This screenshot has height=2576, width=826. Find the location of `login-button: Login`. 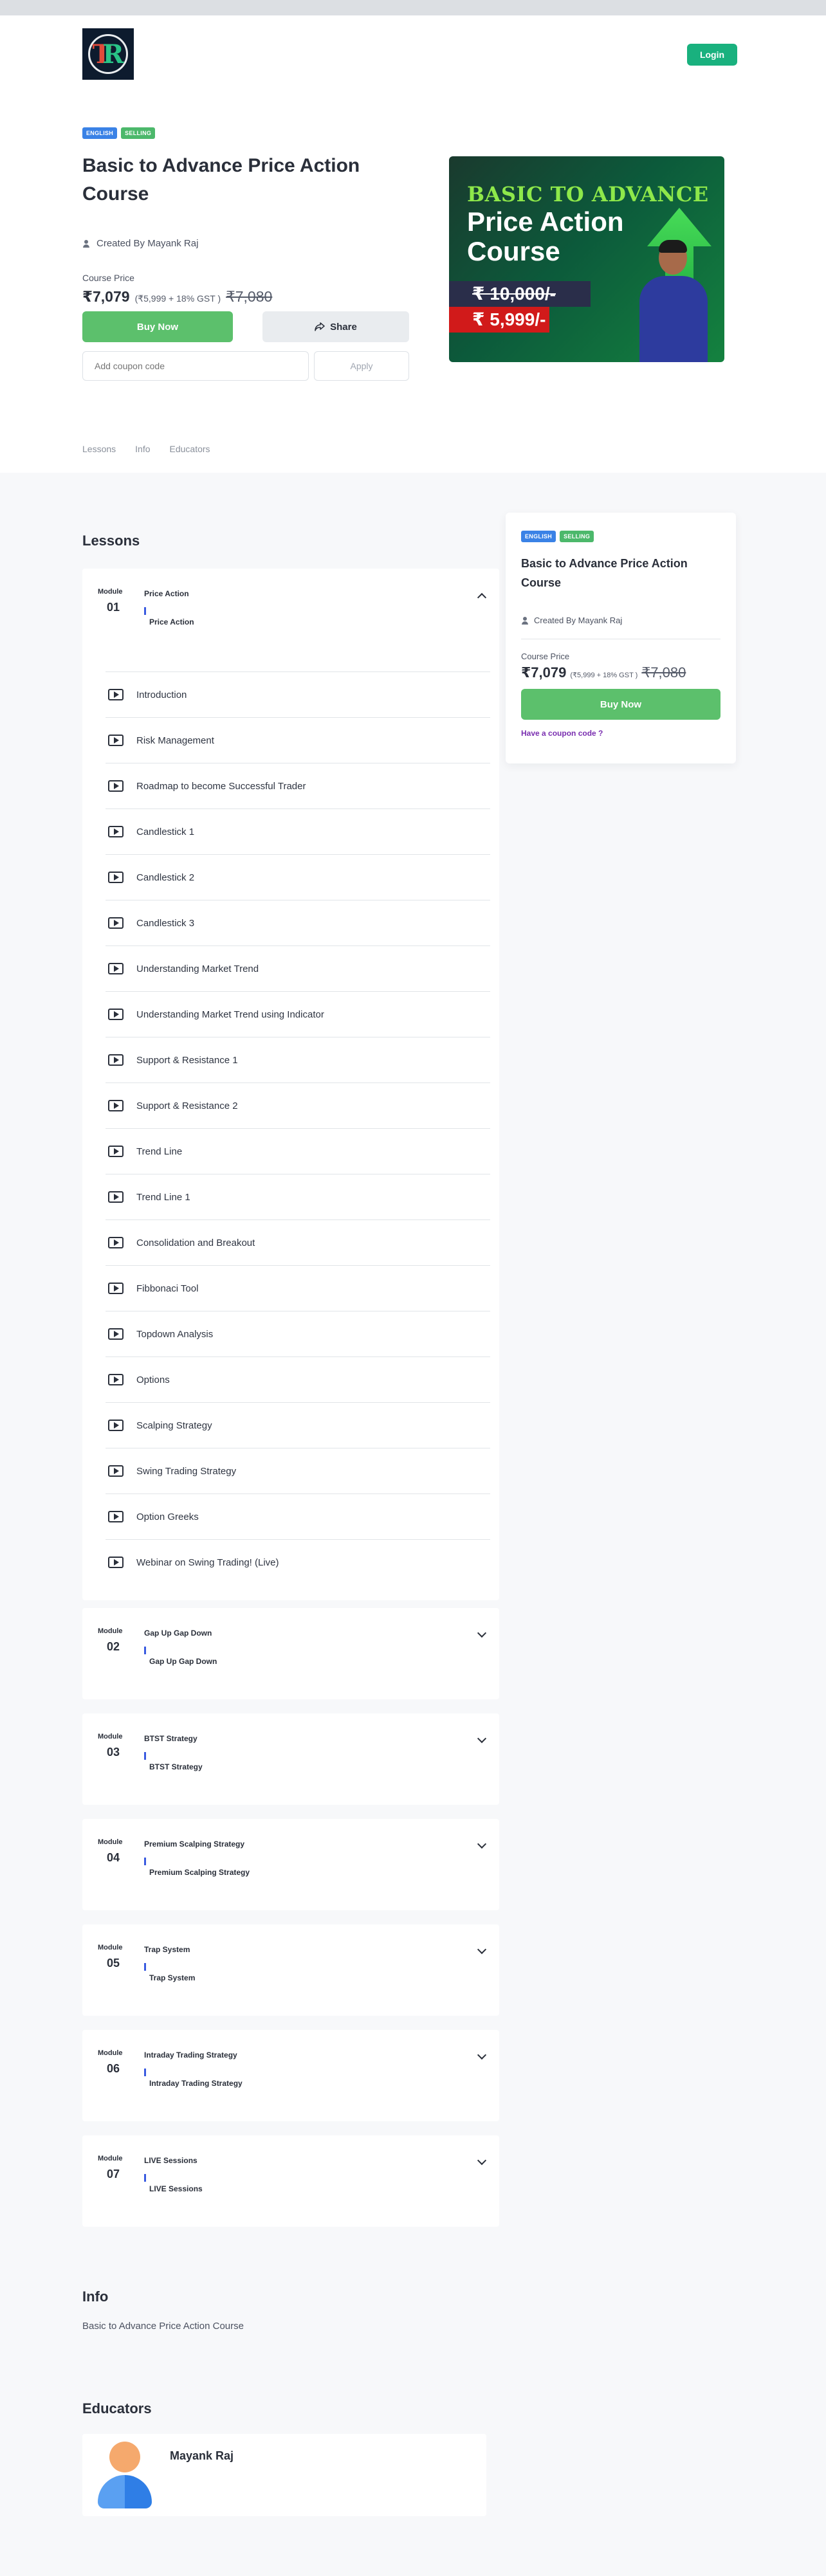

login-button: Login is located at coordinates (712, 55).